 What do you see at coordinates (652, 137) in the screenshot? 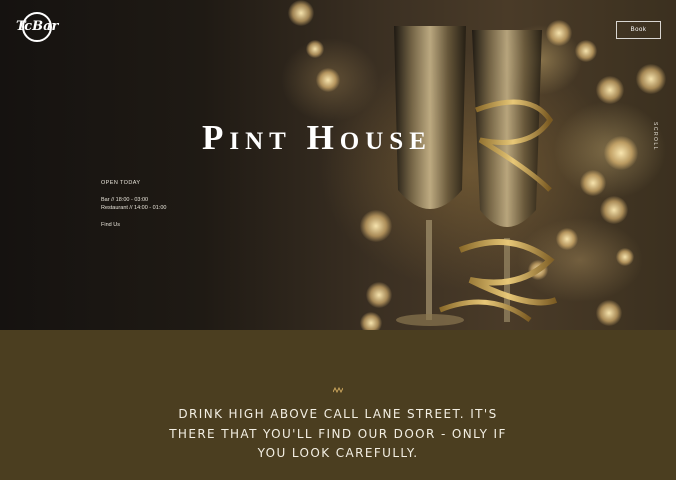
I see `scroll-indicator: SCROLL` at bounding box center [652, 137].